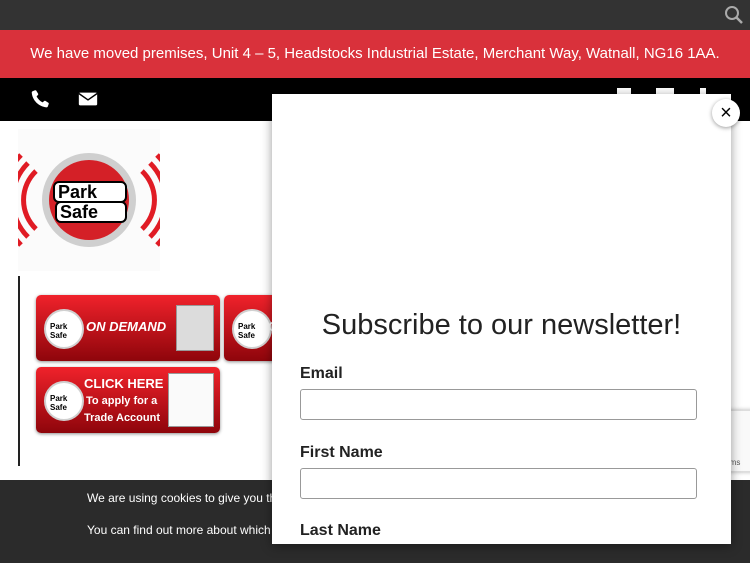 This screenshot has height=563, width=750. I want to click on form-document-image, so click(191, 400).